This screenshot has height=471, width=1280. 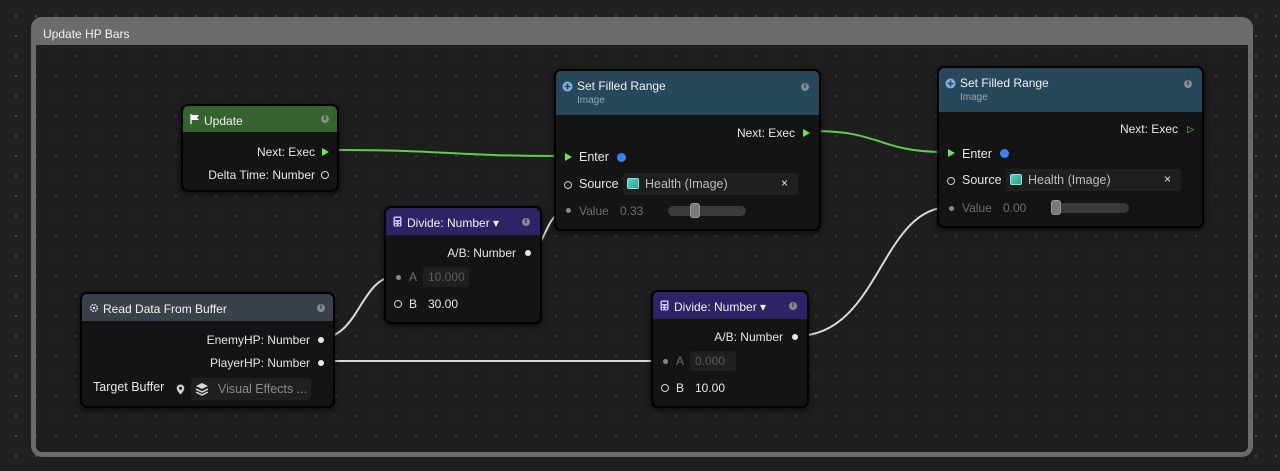 I want to click on set-fill-1-exec-in-port, so click(x=568, y=157).